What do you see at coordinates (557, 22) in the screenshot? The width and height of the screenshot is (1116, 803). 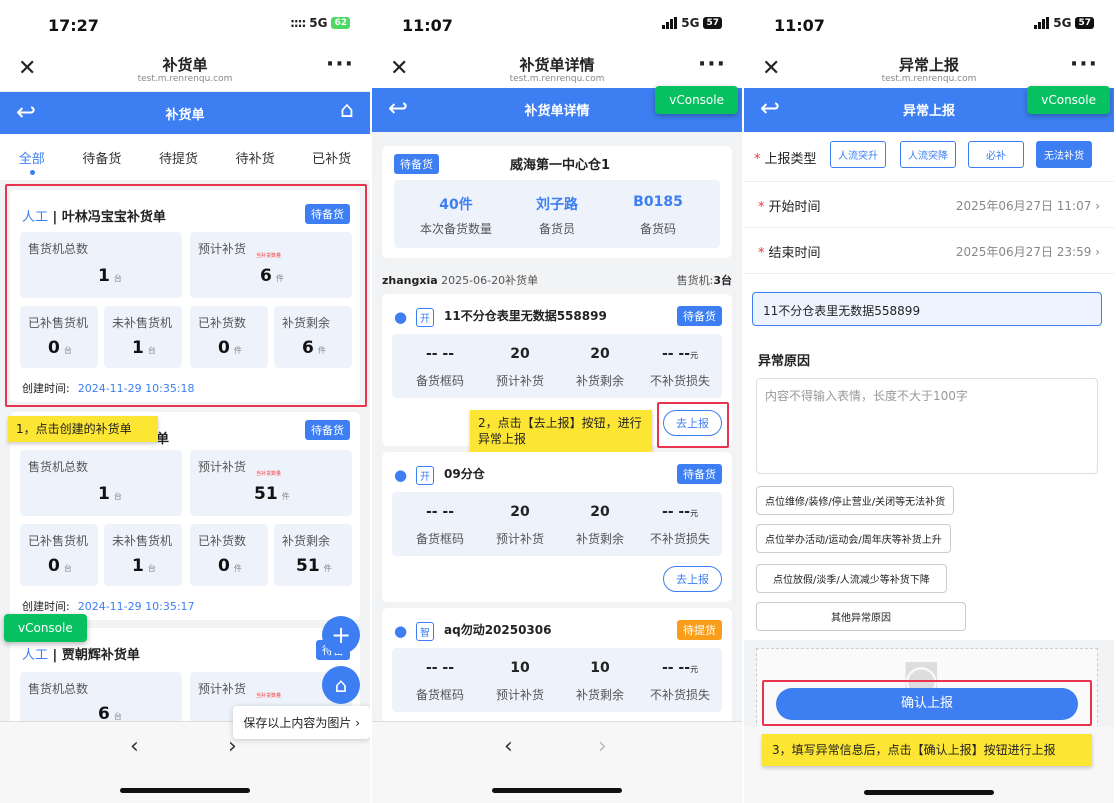 I see `status-bar: 11:07 5G 57` at bounding box center [557, 22].